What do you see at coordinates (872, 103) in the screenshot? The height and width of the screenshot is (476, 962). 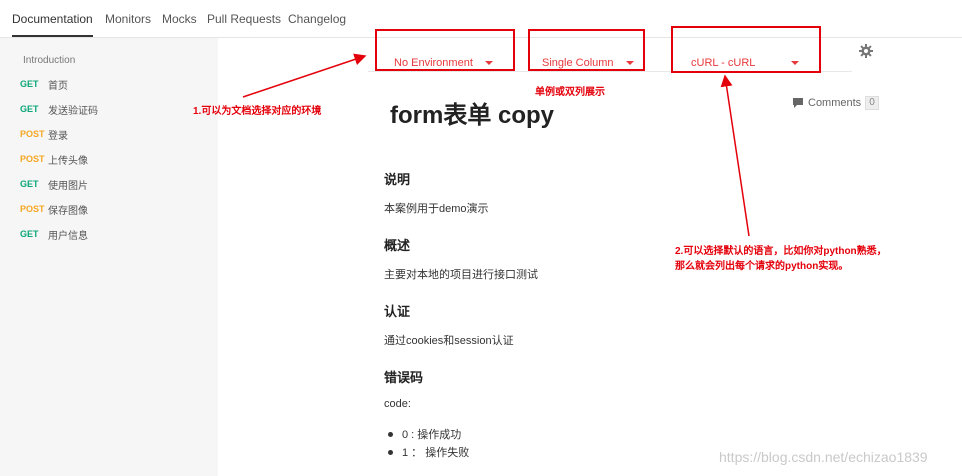 I see `comments-count-badge: 0` at bounding box center [872, 103].